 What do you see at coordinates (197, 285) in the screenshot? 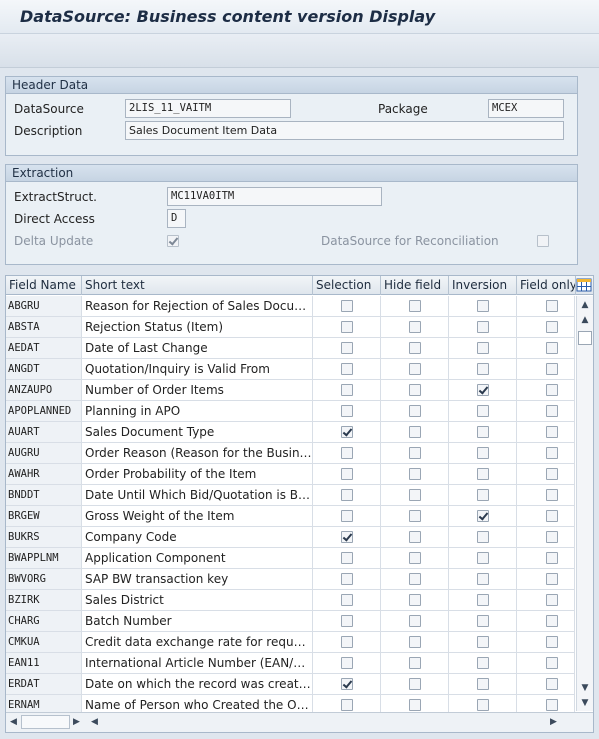
I see `column-header-short-text: Short text` at bounding box center [197, 285].